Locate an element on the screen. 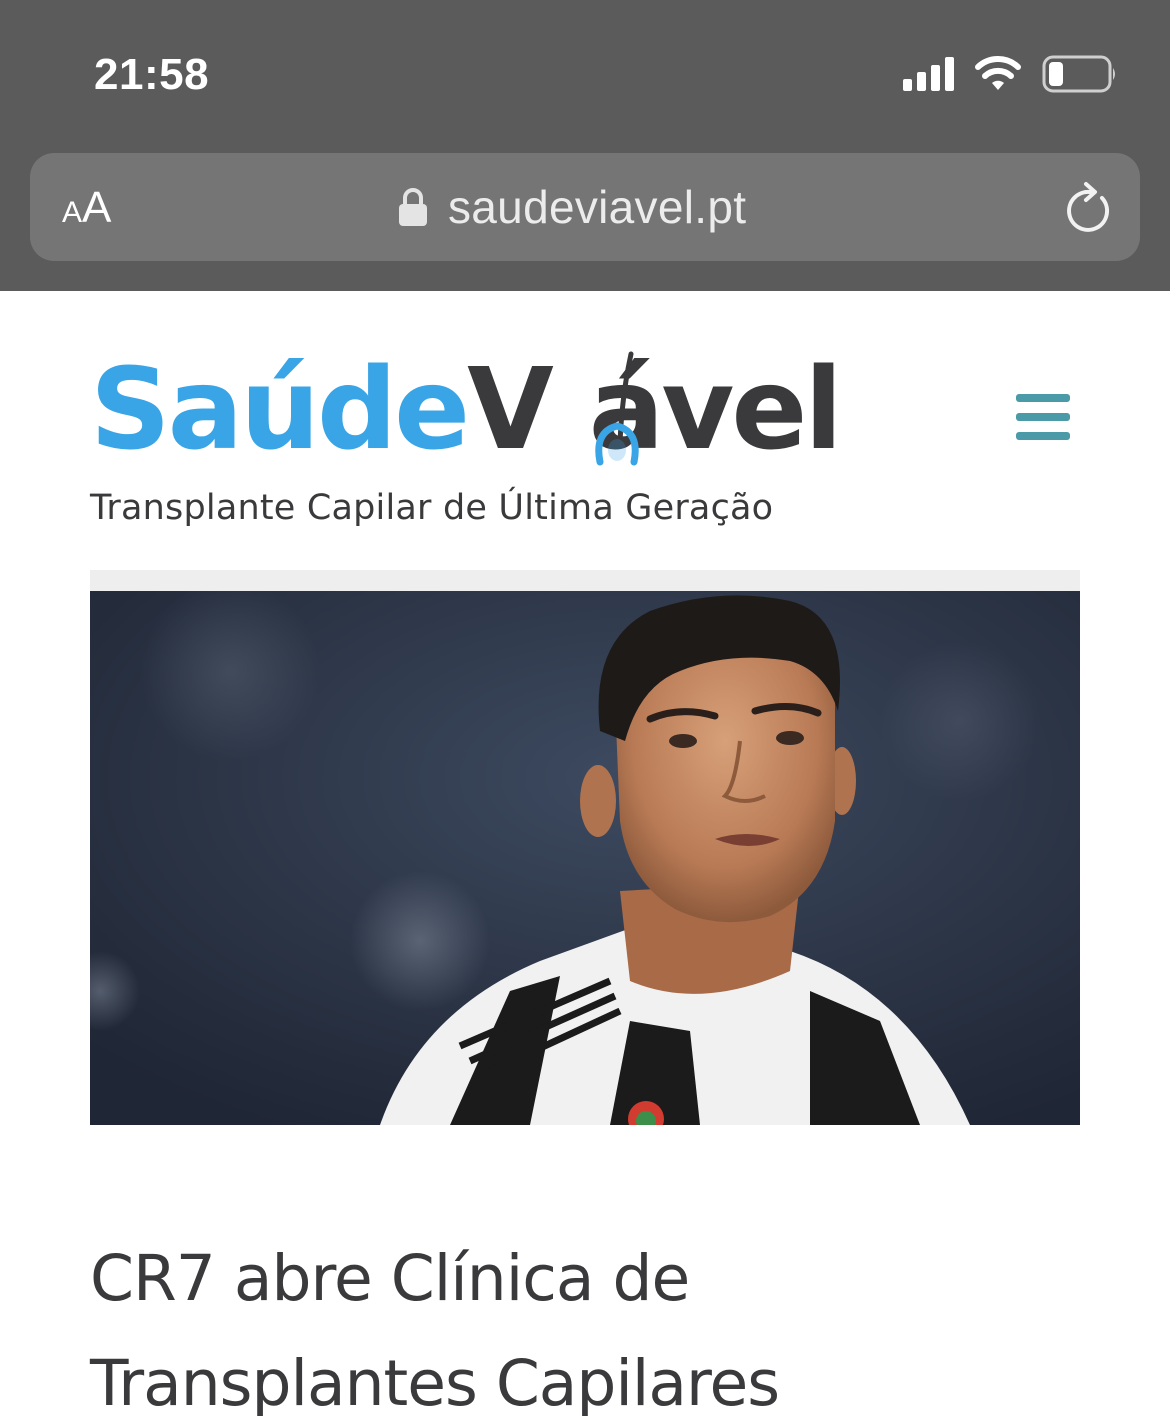 The width and height of the screenshot is (1170, 1416). logo-wordmark: SaúdeV ável is located at coordinates (466, 410).